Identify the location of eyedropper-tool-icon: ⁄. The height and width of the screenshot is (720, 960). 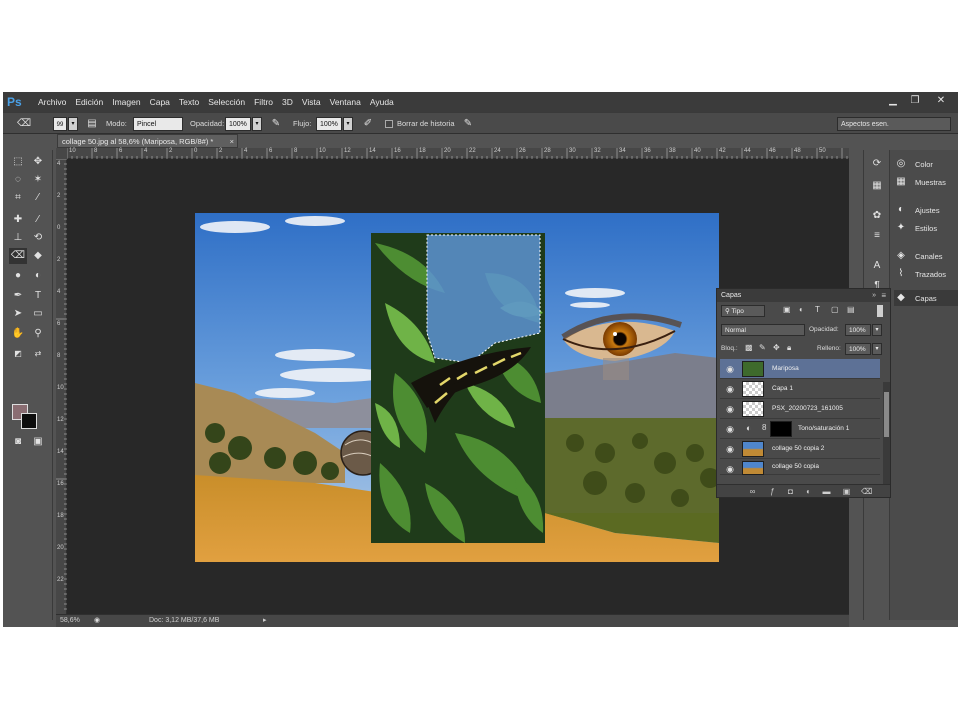
(38, 198).